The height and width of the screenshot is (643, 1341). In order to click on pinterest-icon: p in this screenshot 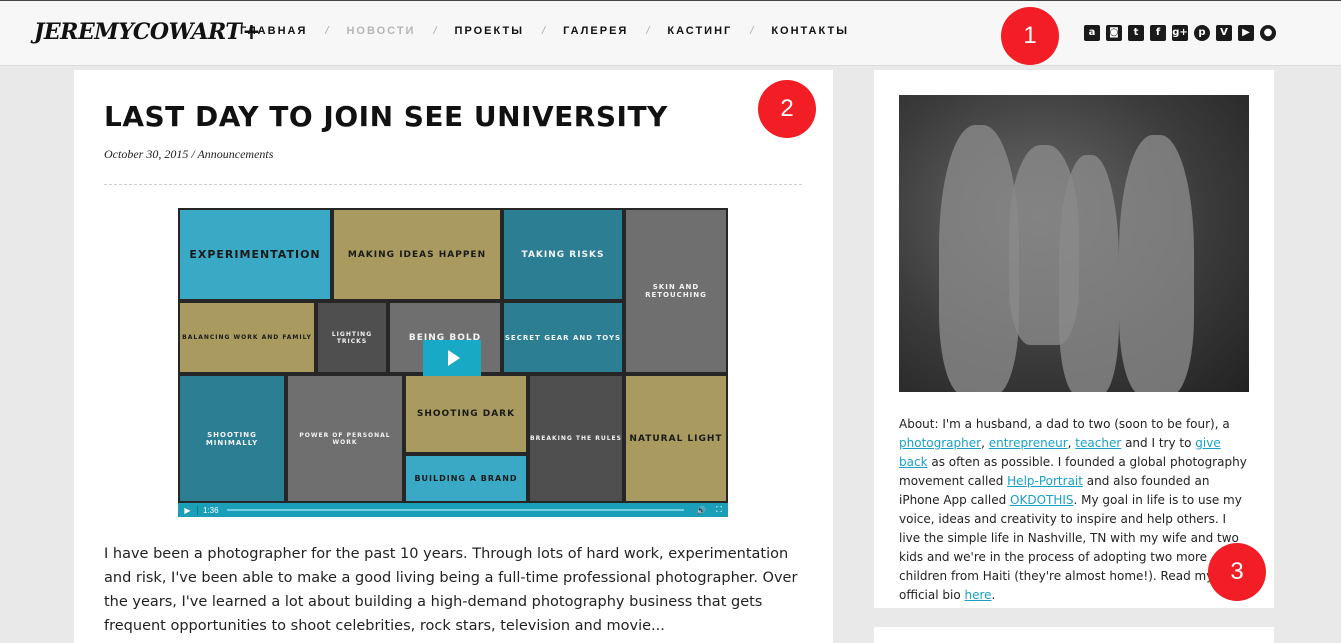, I will do `click(1202, 33)`.